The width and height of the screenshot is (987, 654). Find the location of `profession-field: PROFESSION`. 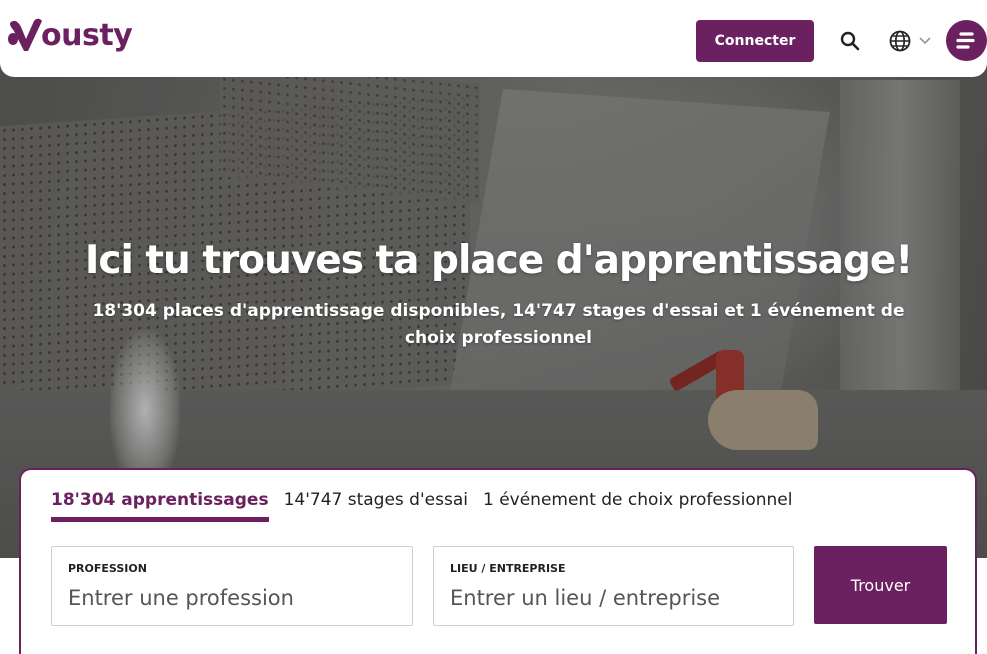

profession-field: PROFESSION is located at coordinates (232, 586).